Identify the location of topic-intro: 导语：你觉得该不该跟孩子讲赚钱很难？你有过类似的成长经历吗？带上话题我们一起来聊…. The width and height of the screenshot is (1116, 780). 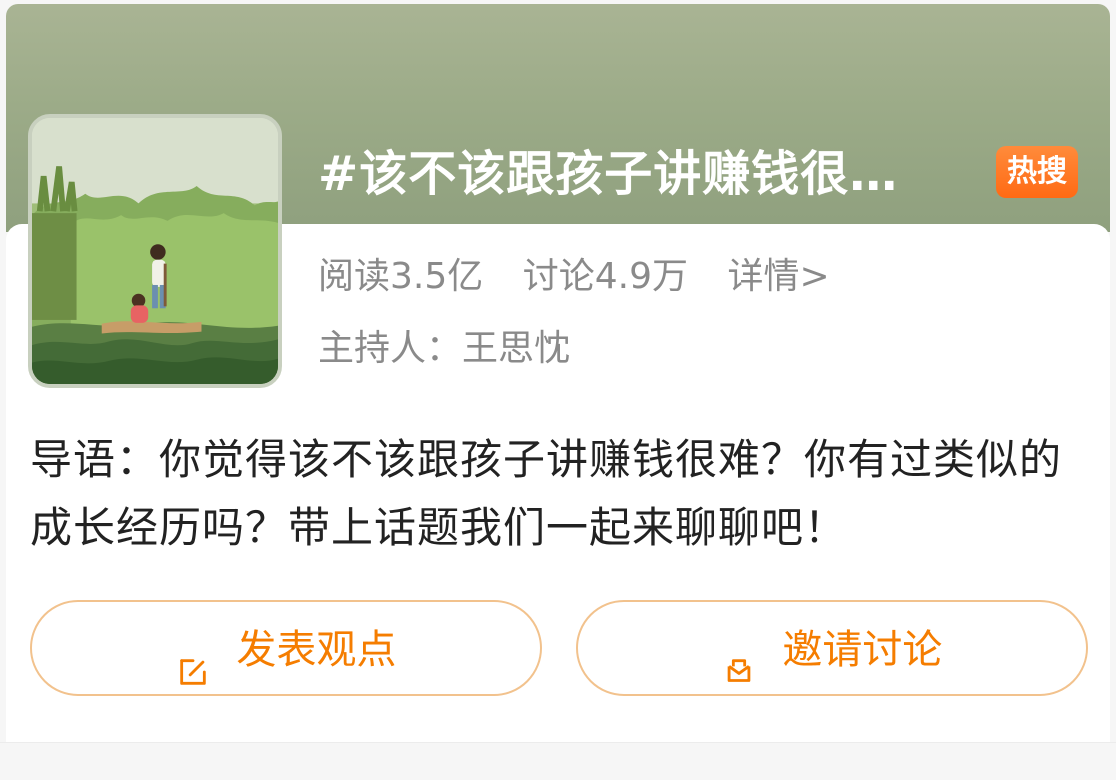
(546, 493).